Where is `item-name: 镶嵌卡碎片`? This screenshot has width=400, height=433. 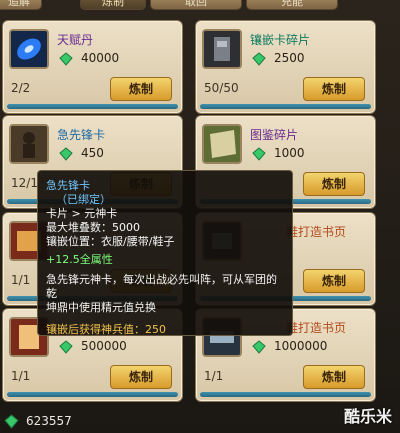 item-name: 镶嵌卡碎片 is located at coordinates (280, 40).